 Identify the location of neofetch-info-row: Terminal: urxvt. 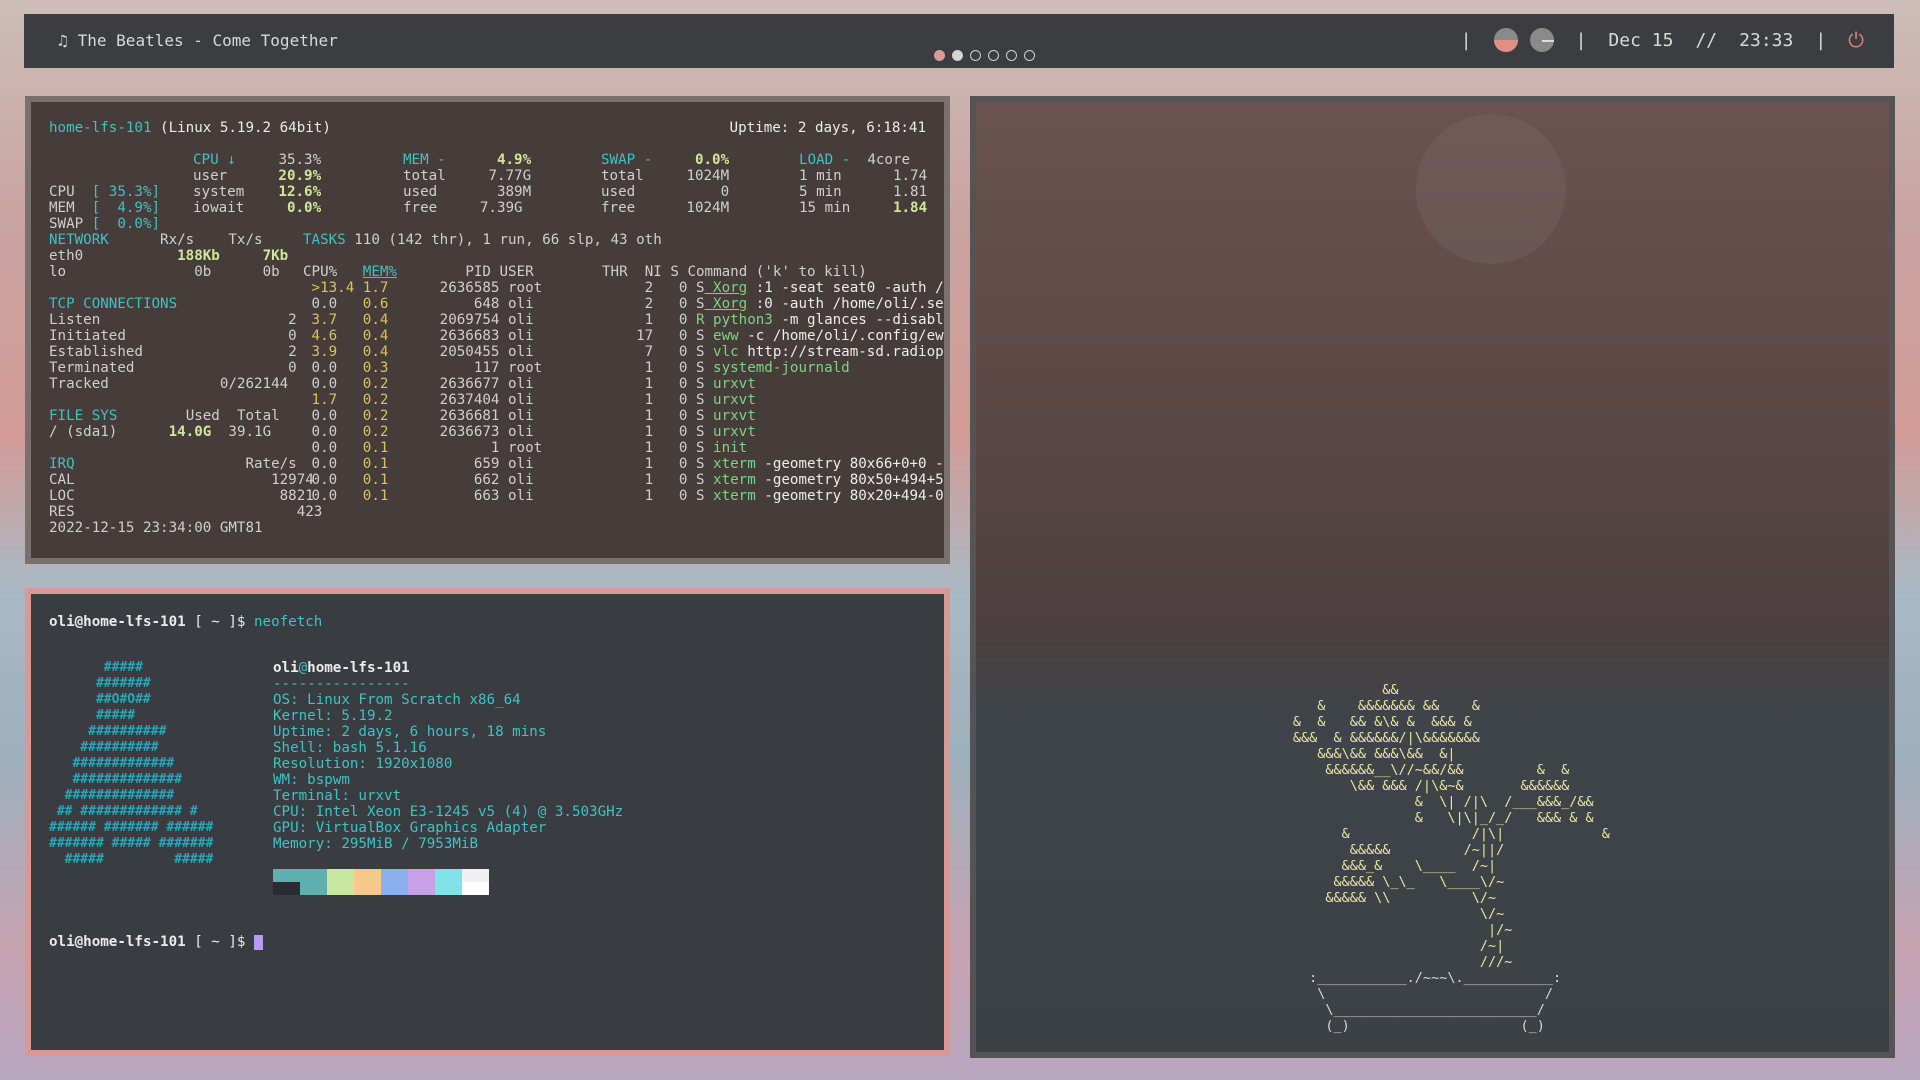
(337, 796).